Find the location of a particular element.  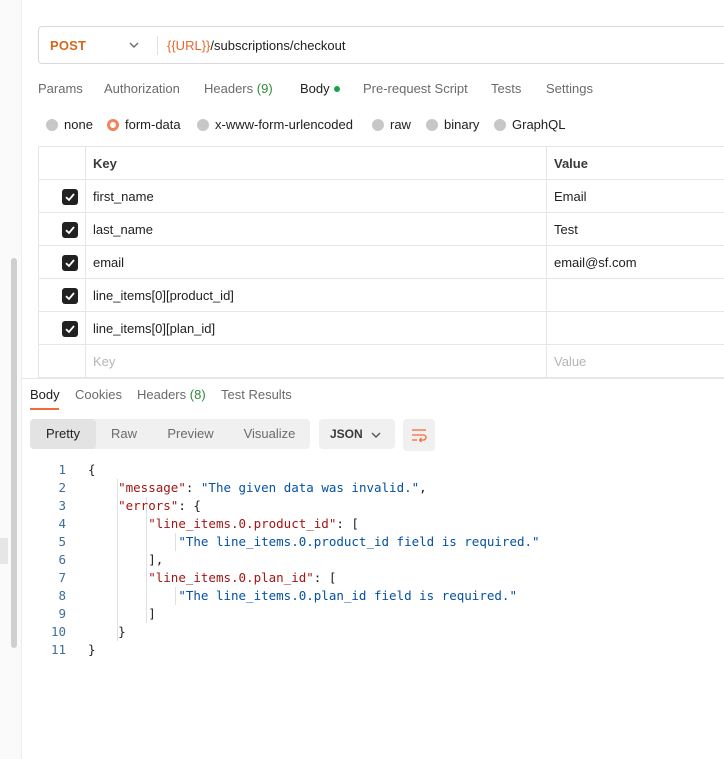

table-header: Key Value is located at coordinates (381, 163).